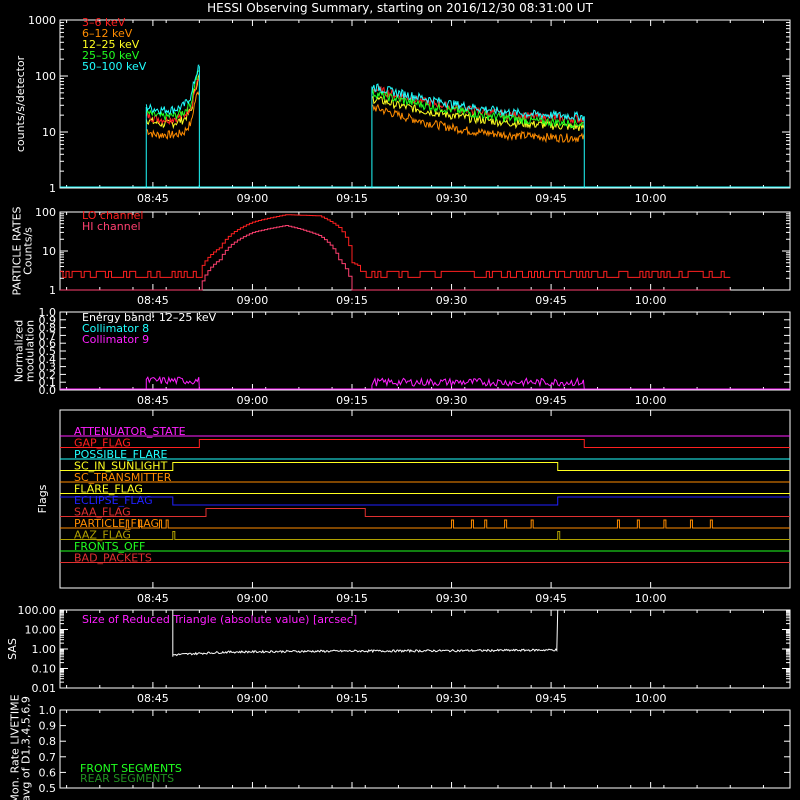 The height and width of the screenshot is (800, 800). I want to click on svg-text: SAS, so click(12, 649).